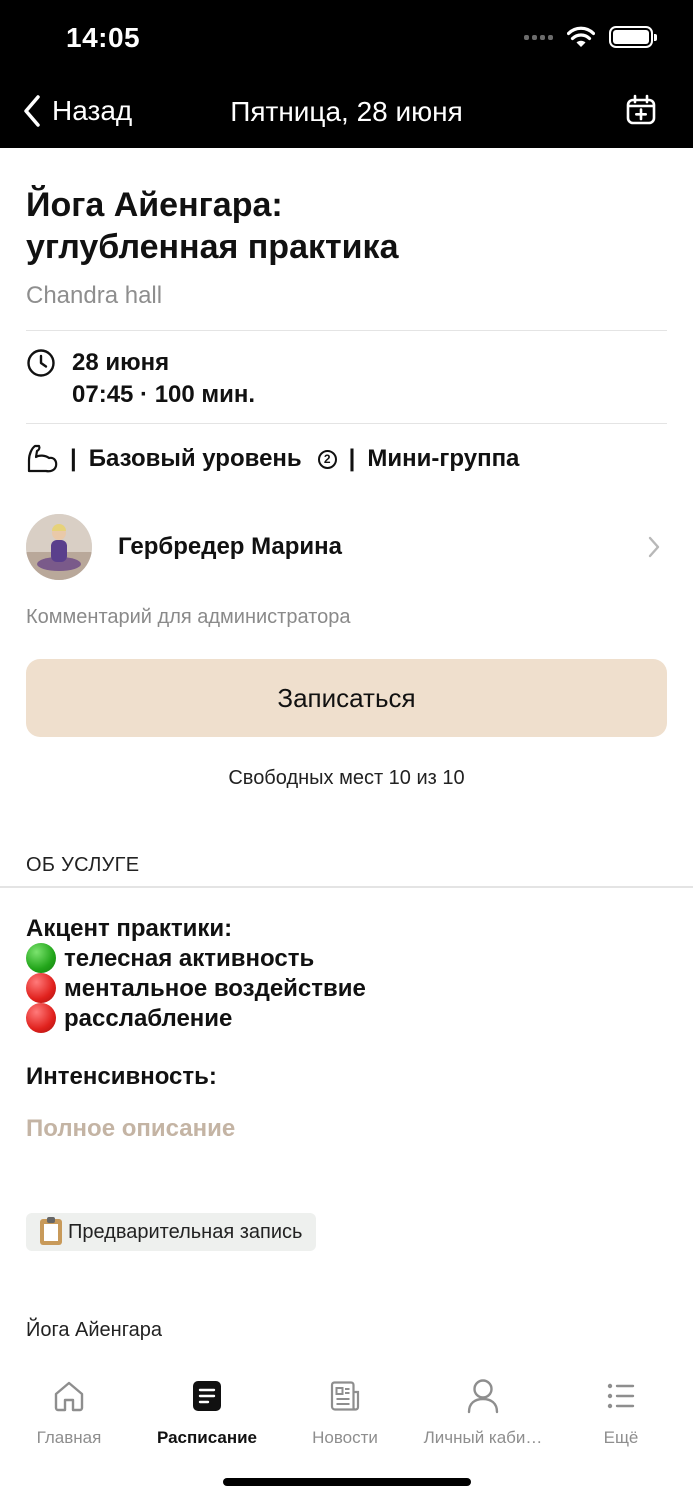 The height and width of the screenshot is (1500, 693). Describe the element at coordinates (154, 205) in the screenshot. I see `class-title-line1: Йога Айенгара:` at that location.